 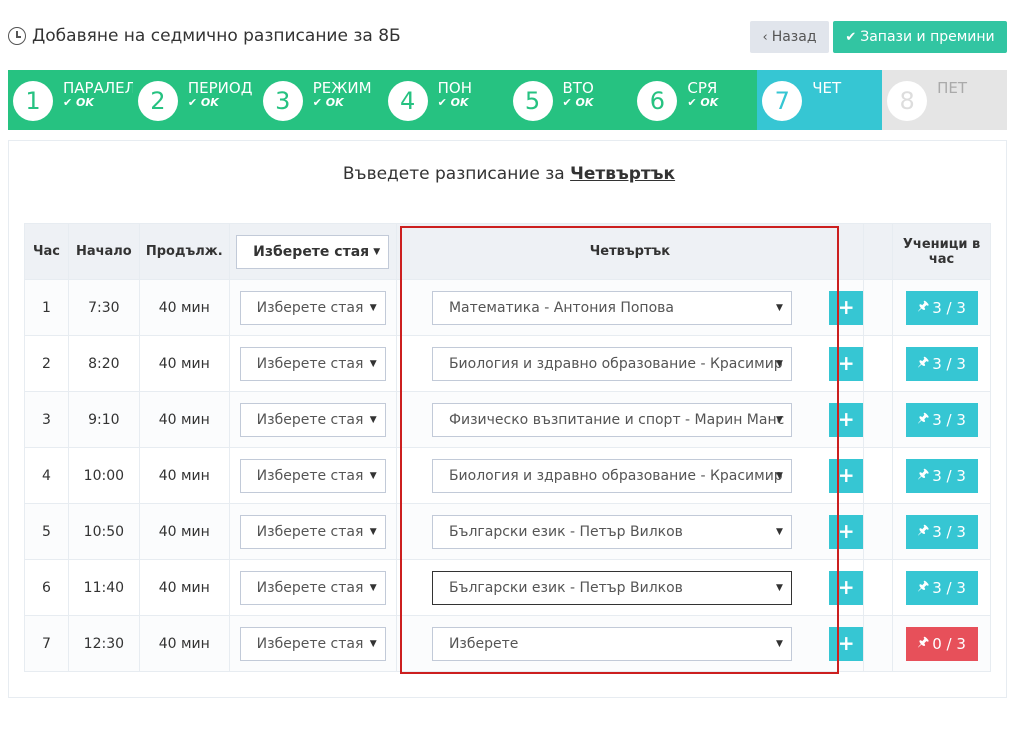 I want to click on start-cell: 9:10, so click(x=103, y=419).